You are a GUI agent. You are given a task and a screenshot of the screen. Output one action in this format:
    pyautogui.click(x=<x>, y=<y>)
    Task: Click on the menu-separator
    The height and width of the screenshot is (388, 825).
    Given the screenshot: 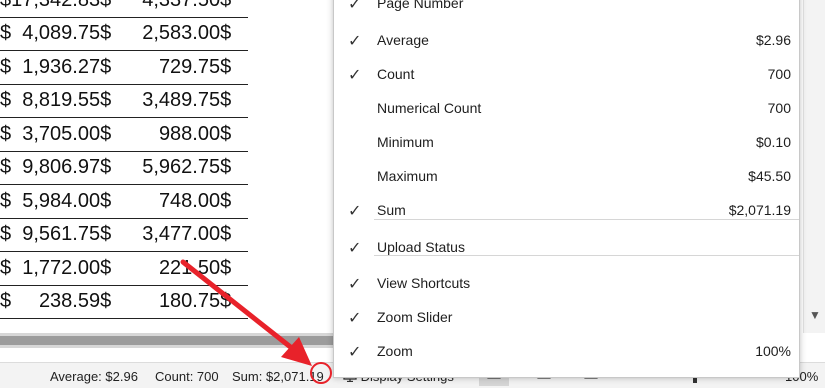 What is the action you would take?
    pyautogui.click(x=586, y=255)
    